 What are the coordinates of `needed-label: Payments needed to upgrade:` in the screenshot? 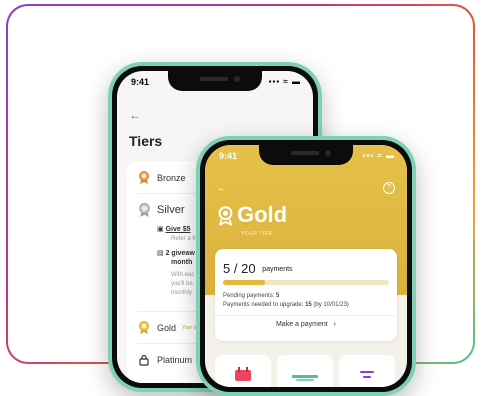 It's located at (263, 305).